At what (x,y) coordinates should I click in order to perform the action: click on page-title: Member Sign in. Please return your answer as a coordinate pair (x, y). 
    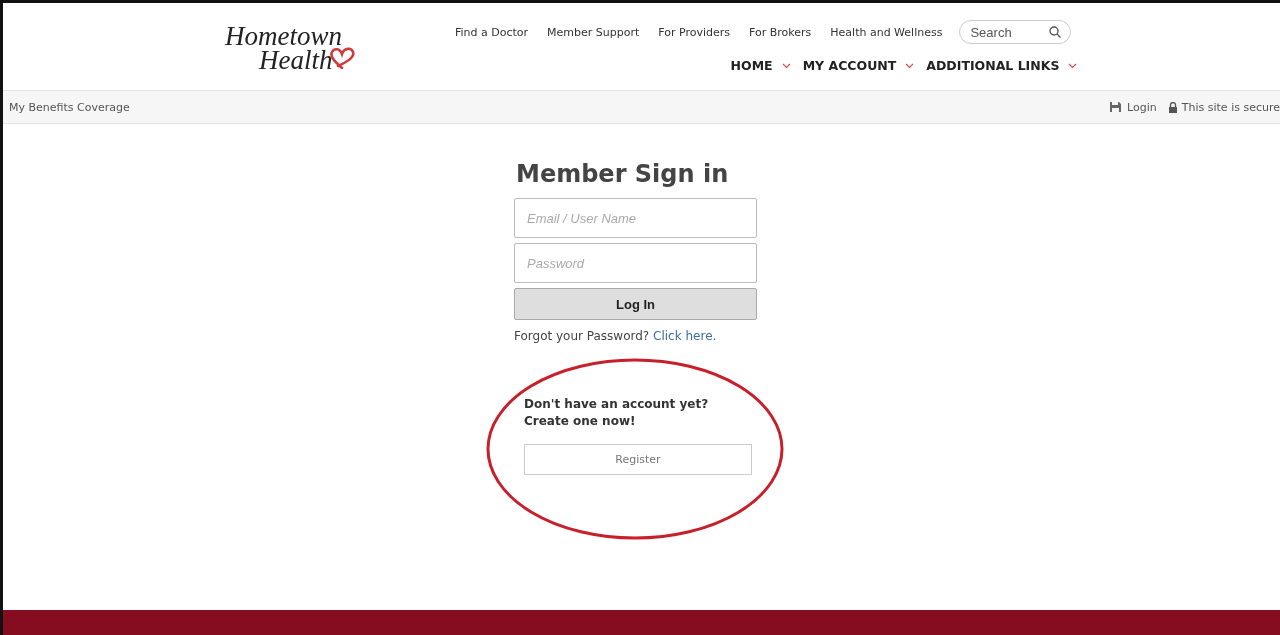
    Looking at the image, I should click on (623, 174).